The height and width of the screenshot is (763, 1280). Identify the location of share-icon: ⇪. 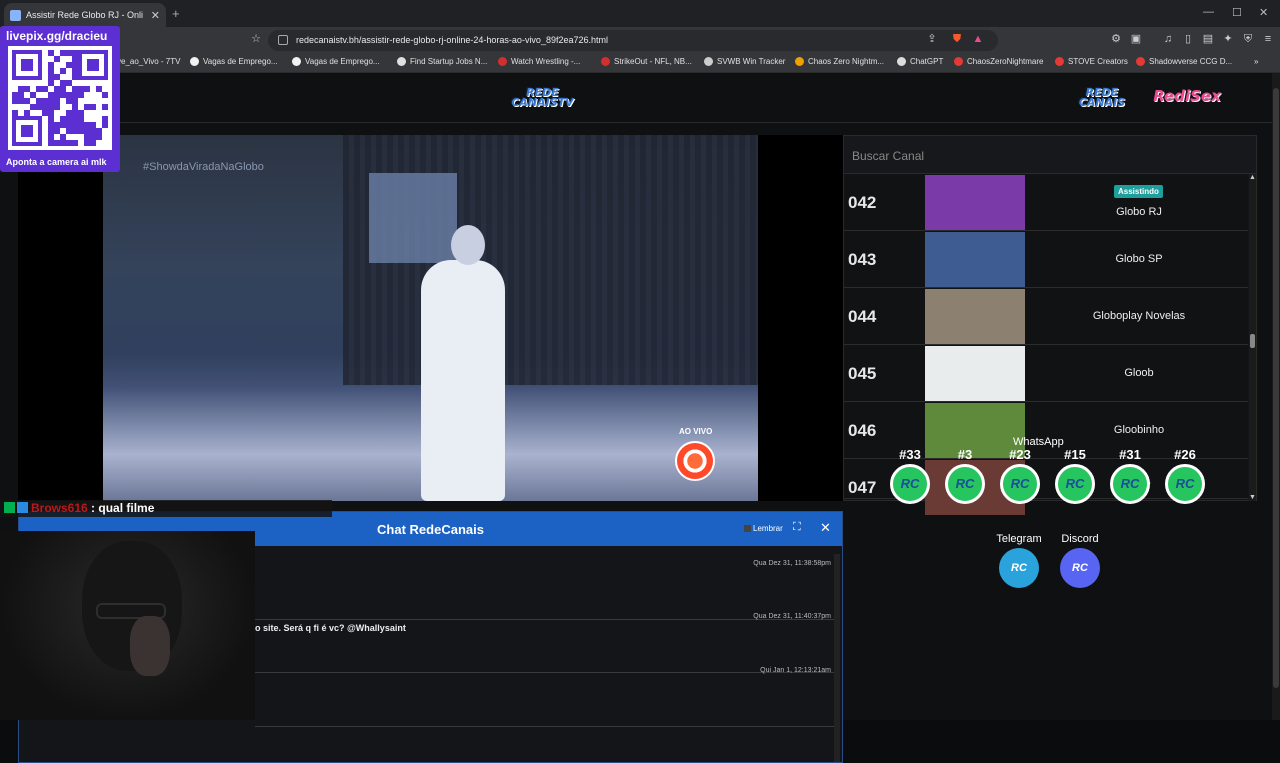
(932, 39).